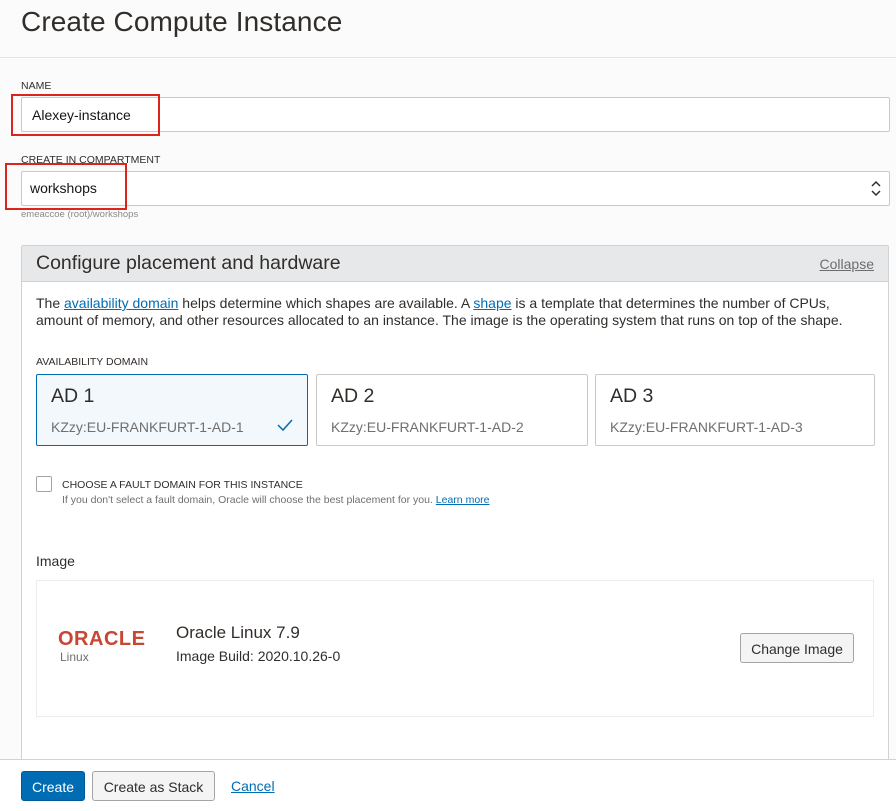 Image resolution: width=896 pixels, height=811 pixels. What do you see at coordinates (153, 786) in the screenshot?
I see `create-as-stack-button: Create as Stack` at bounding box center [153, 786].